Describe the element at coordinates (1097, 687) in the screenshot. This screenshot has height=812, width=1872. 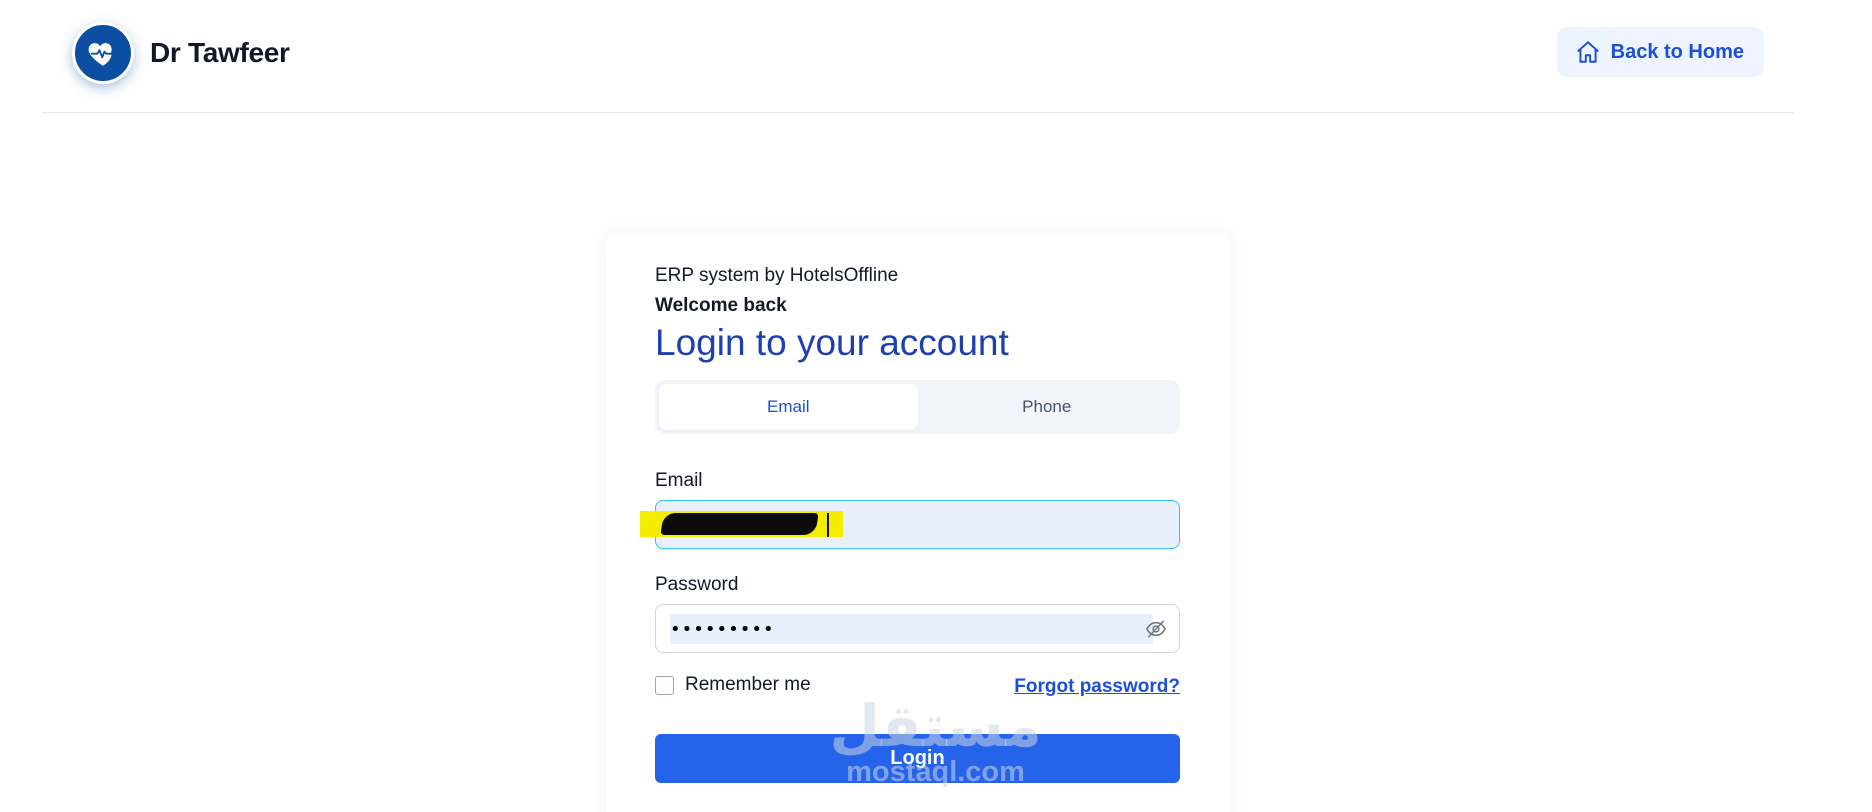
I see `forgot-password-link: Forgot password?` at that location.